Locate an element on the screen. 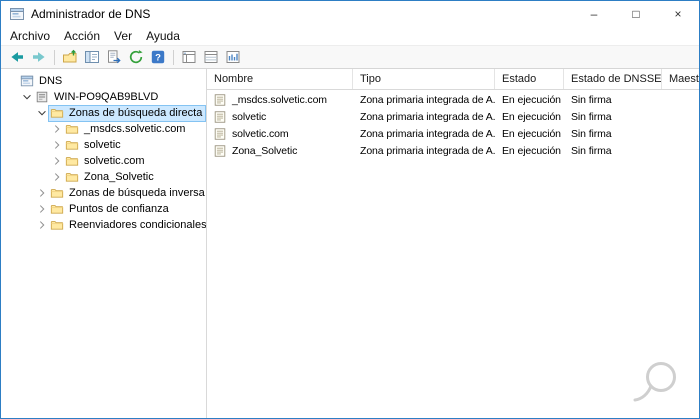 Image resolution: width=700 pixels, height=419 pixels. up-level-icon is located at coordinates (70, 57).